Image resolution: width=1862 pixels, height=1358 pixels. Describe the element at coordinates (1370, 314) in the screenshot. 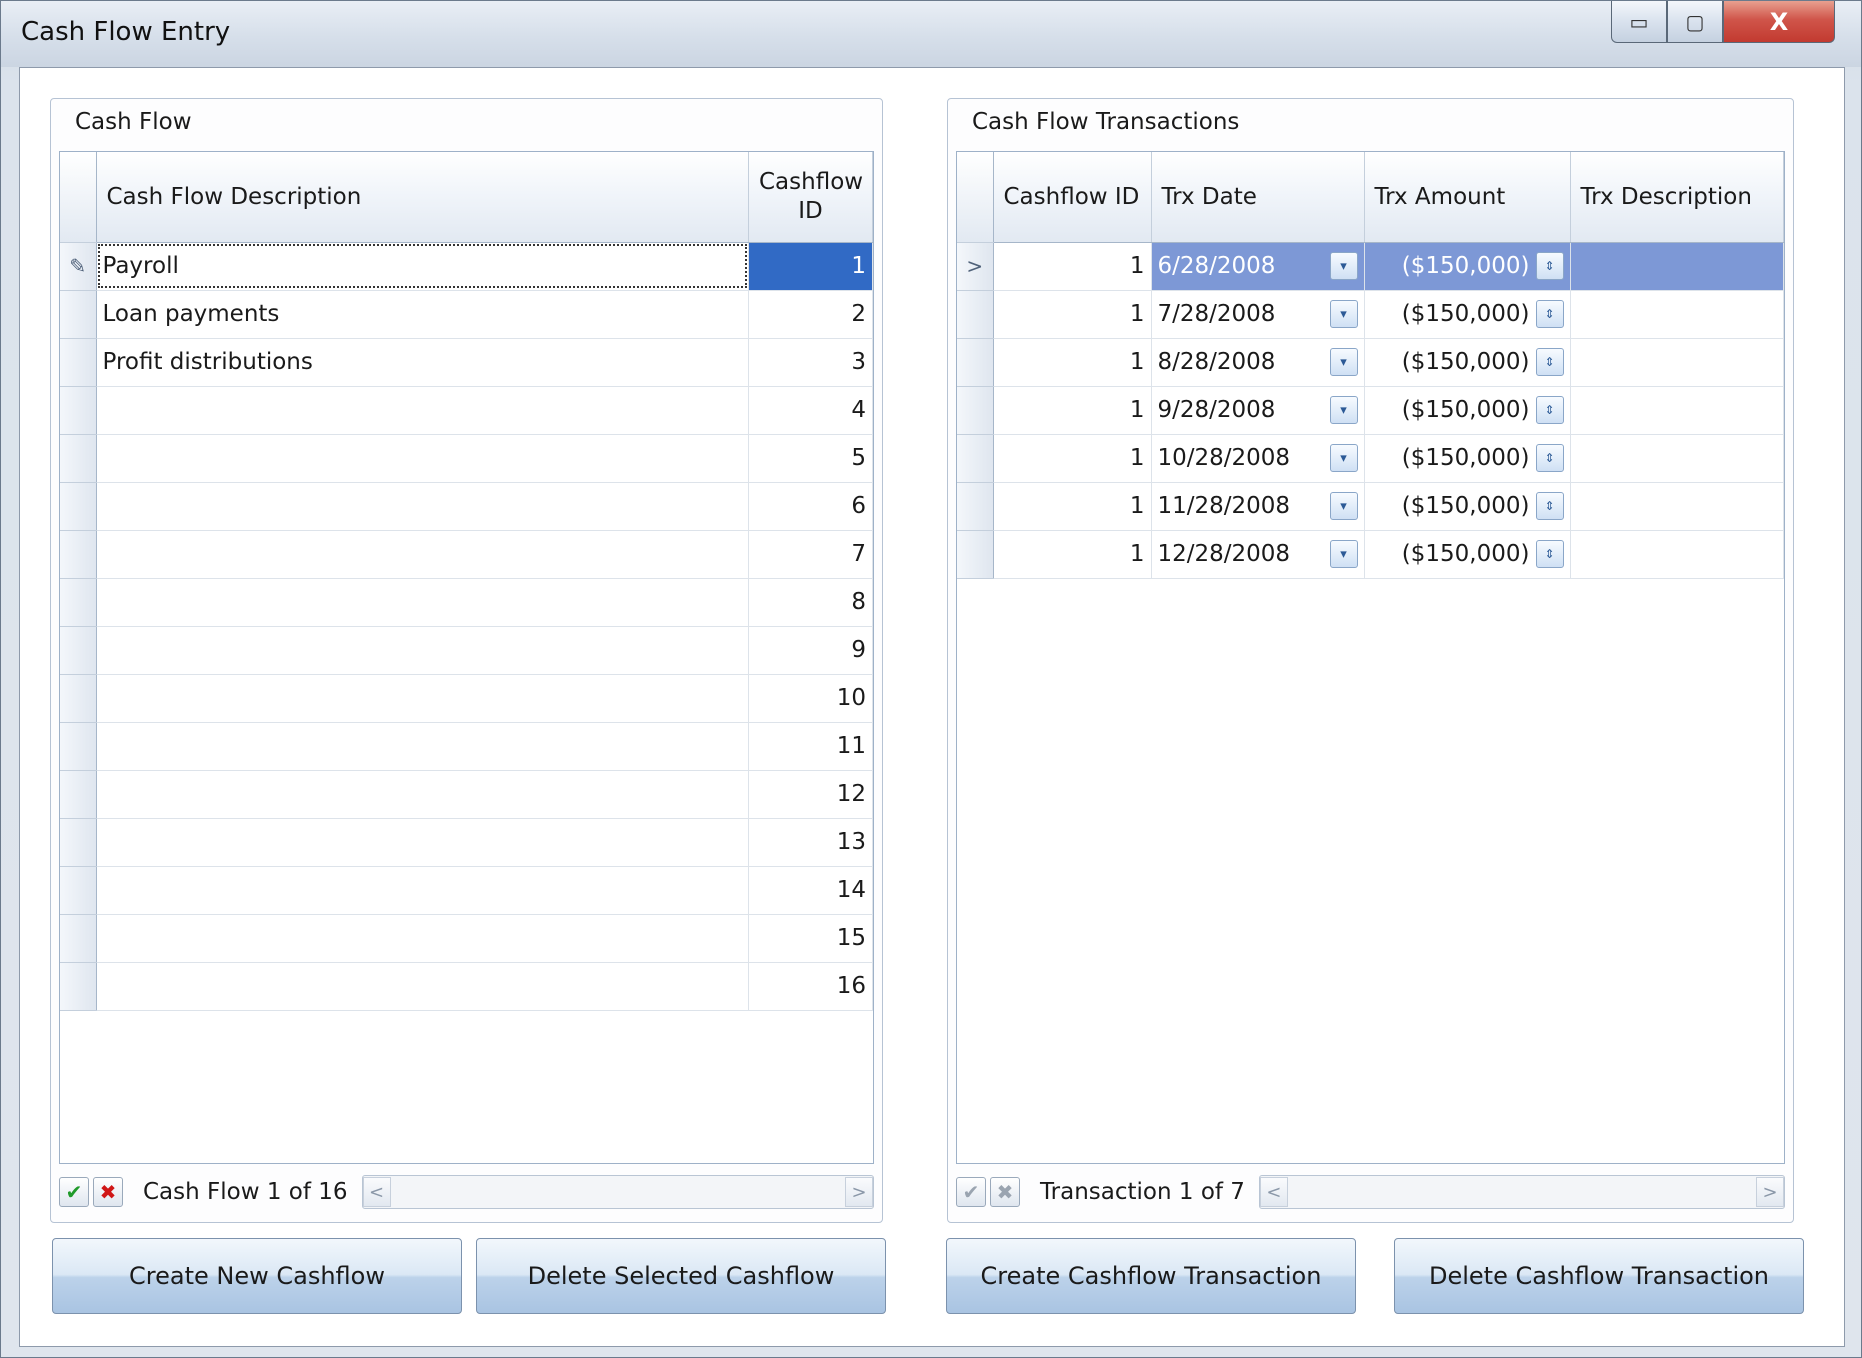

I see `table-row: 1 7/28/2008 ▾ ($150,000) ⇕` at that location.